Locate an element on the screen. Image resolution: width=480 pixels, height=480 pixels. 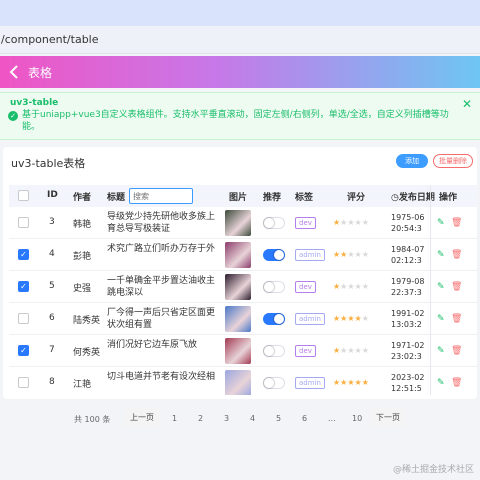
select-all-checkbox is located at coordinates (23, 195).